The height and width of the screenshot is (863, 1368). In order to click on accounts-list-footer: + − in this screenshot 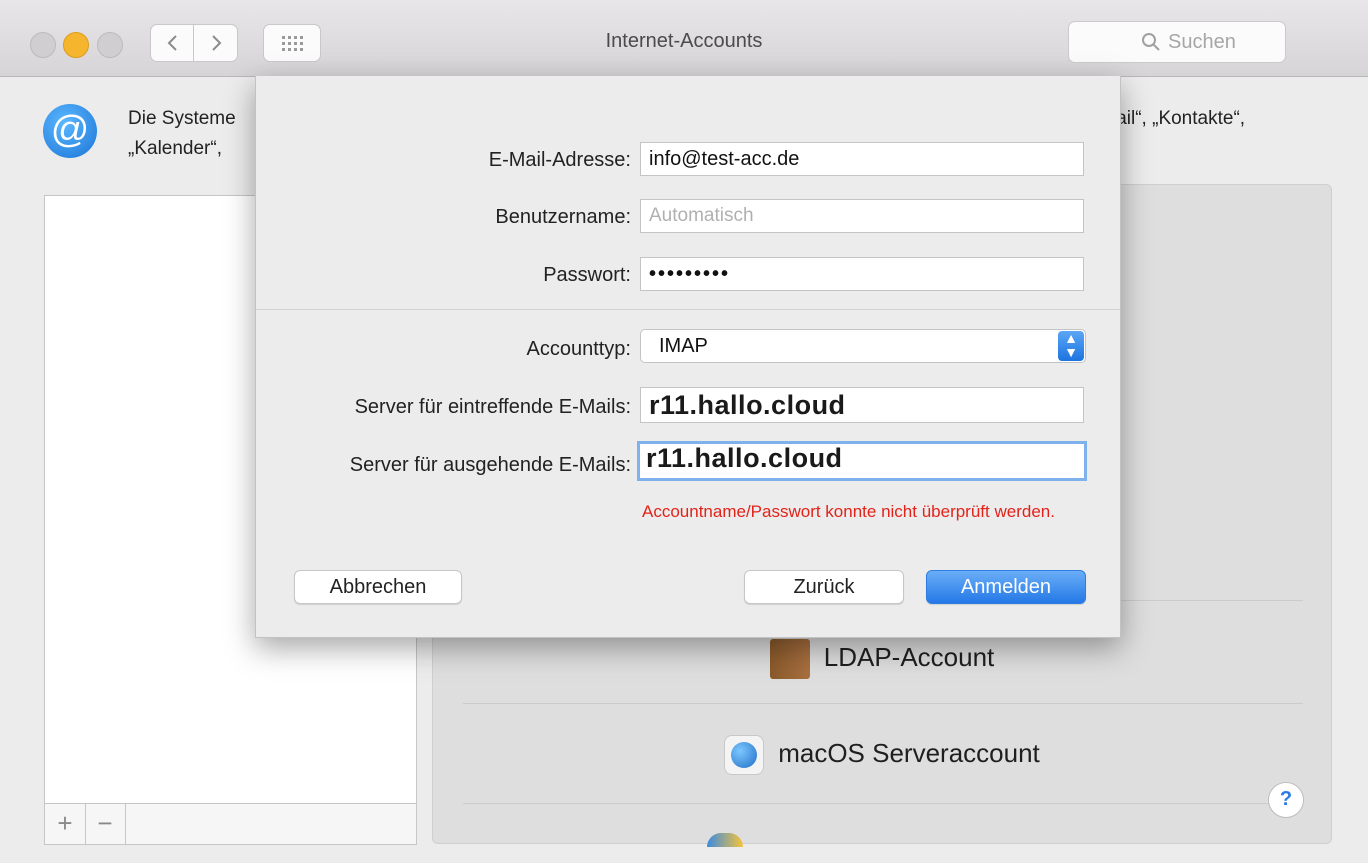, I will do `click(230, 823)`.